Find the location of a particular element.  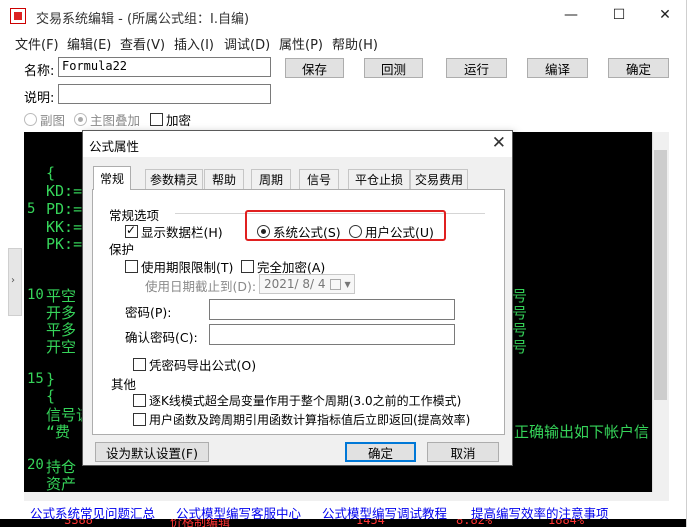

immediate-return-checkbox: 用户函数及跨周期引用函数计算指标值后立即返回(提高效率) is located at coordinates (301, 419).